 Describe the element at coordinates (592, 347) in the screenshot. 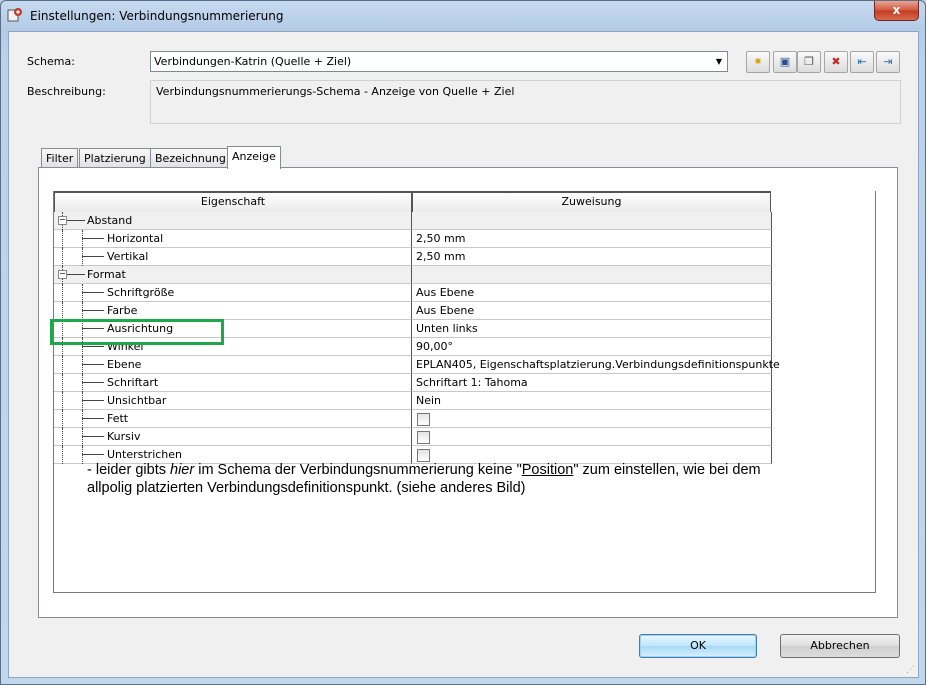

I see `property-value-cell: 90,00°` at that location.